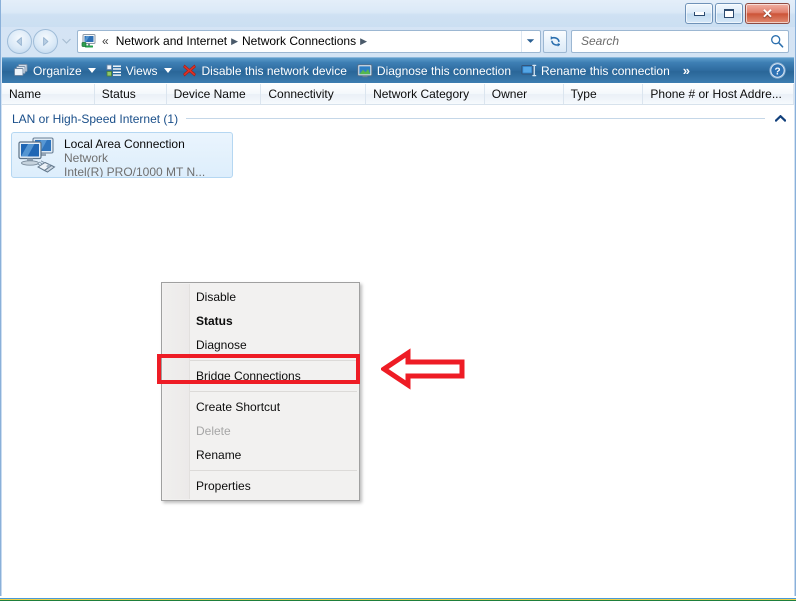 The height and width of the screenshot is (601, 796). I want to click on connection-network: Network, so click(86, 158).